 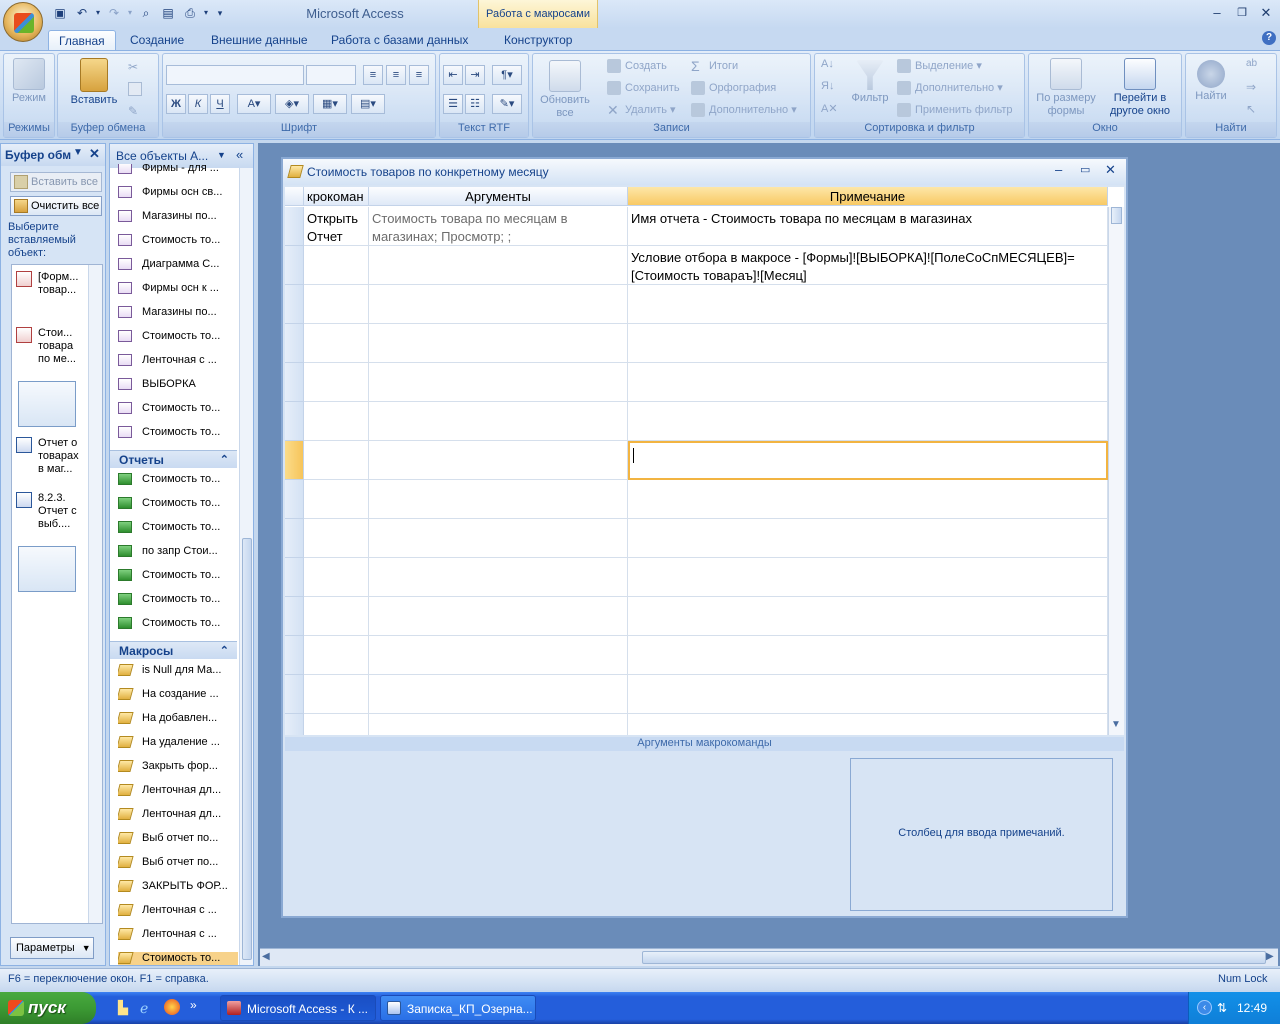 I want to click on tab-database-tools: Работа с базами данных, so click(x=399, y=40).